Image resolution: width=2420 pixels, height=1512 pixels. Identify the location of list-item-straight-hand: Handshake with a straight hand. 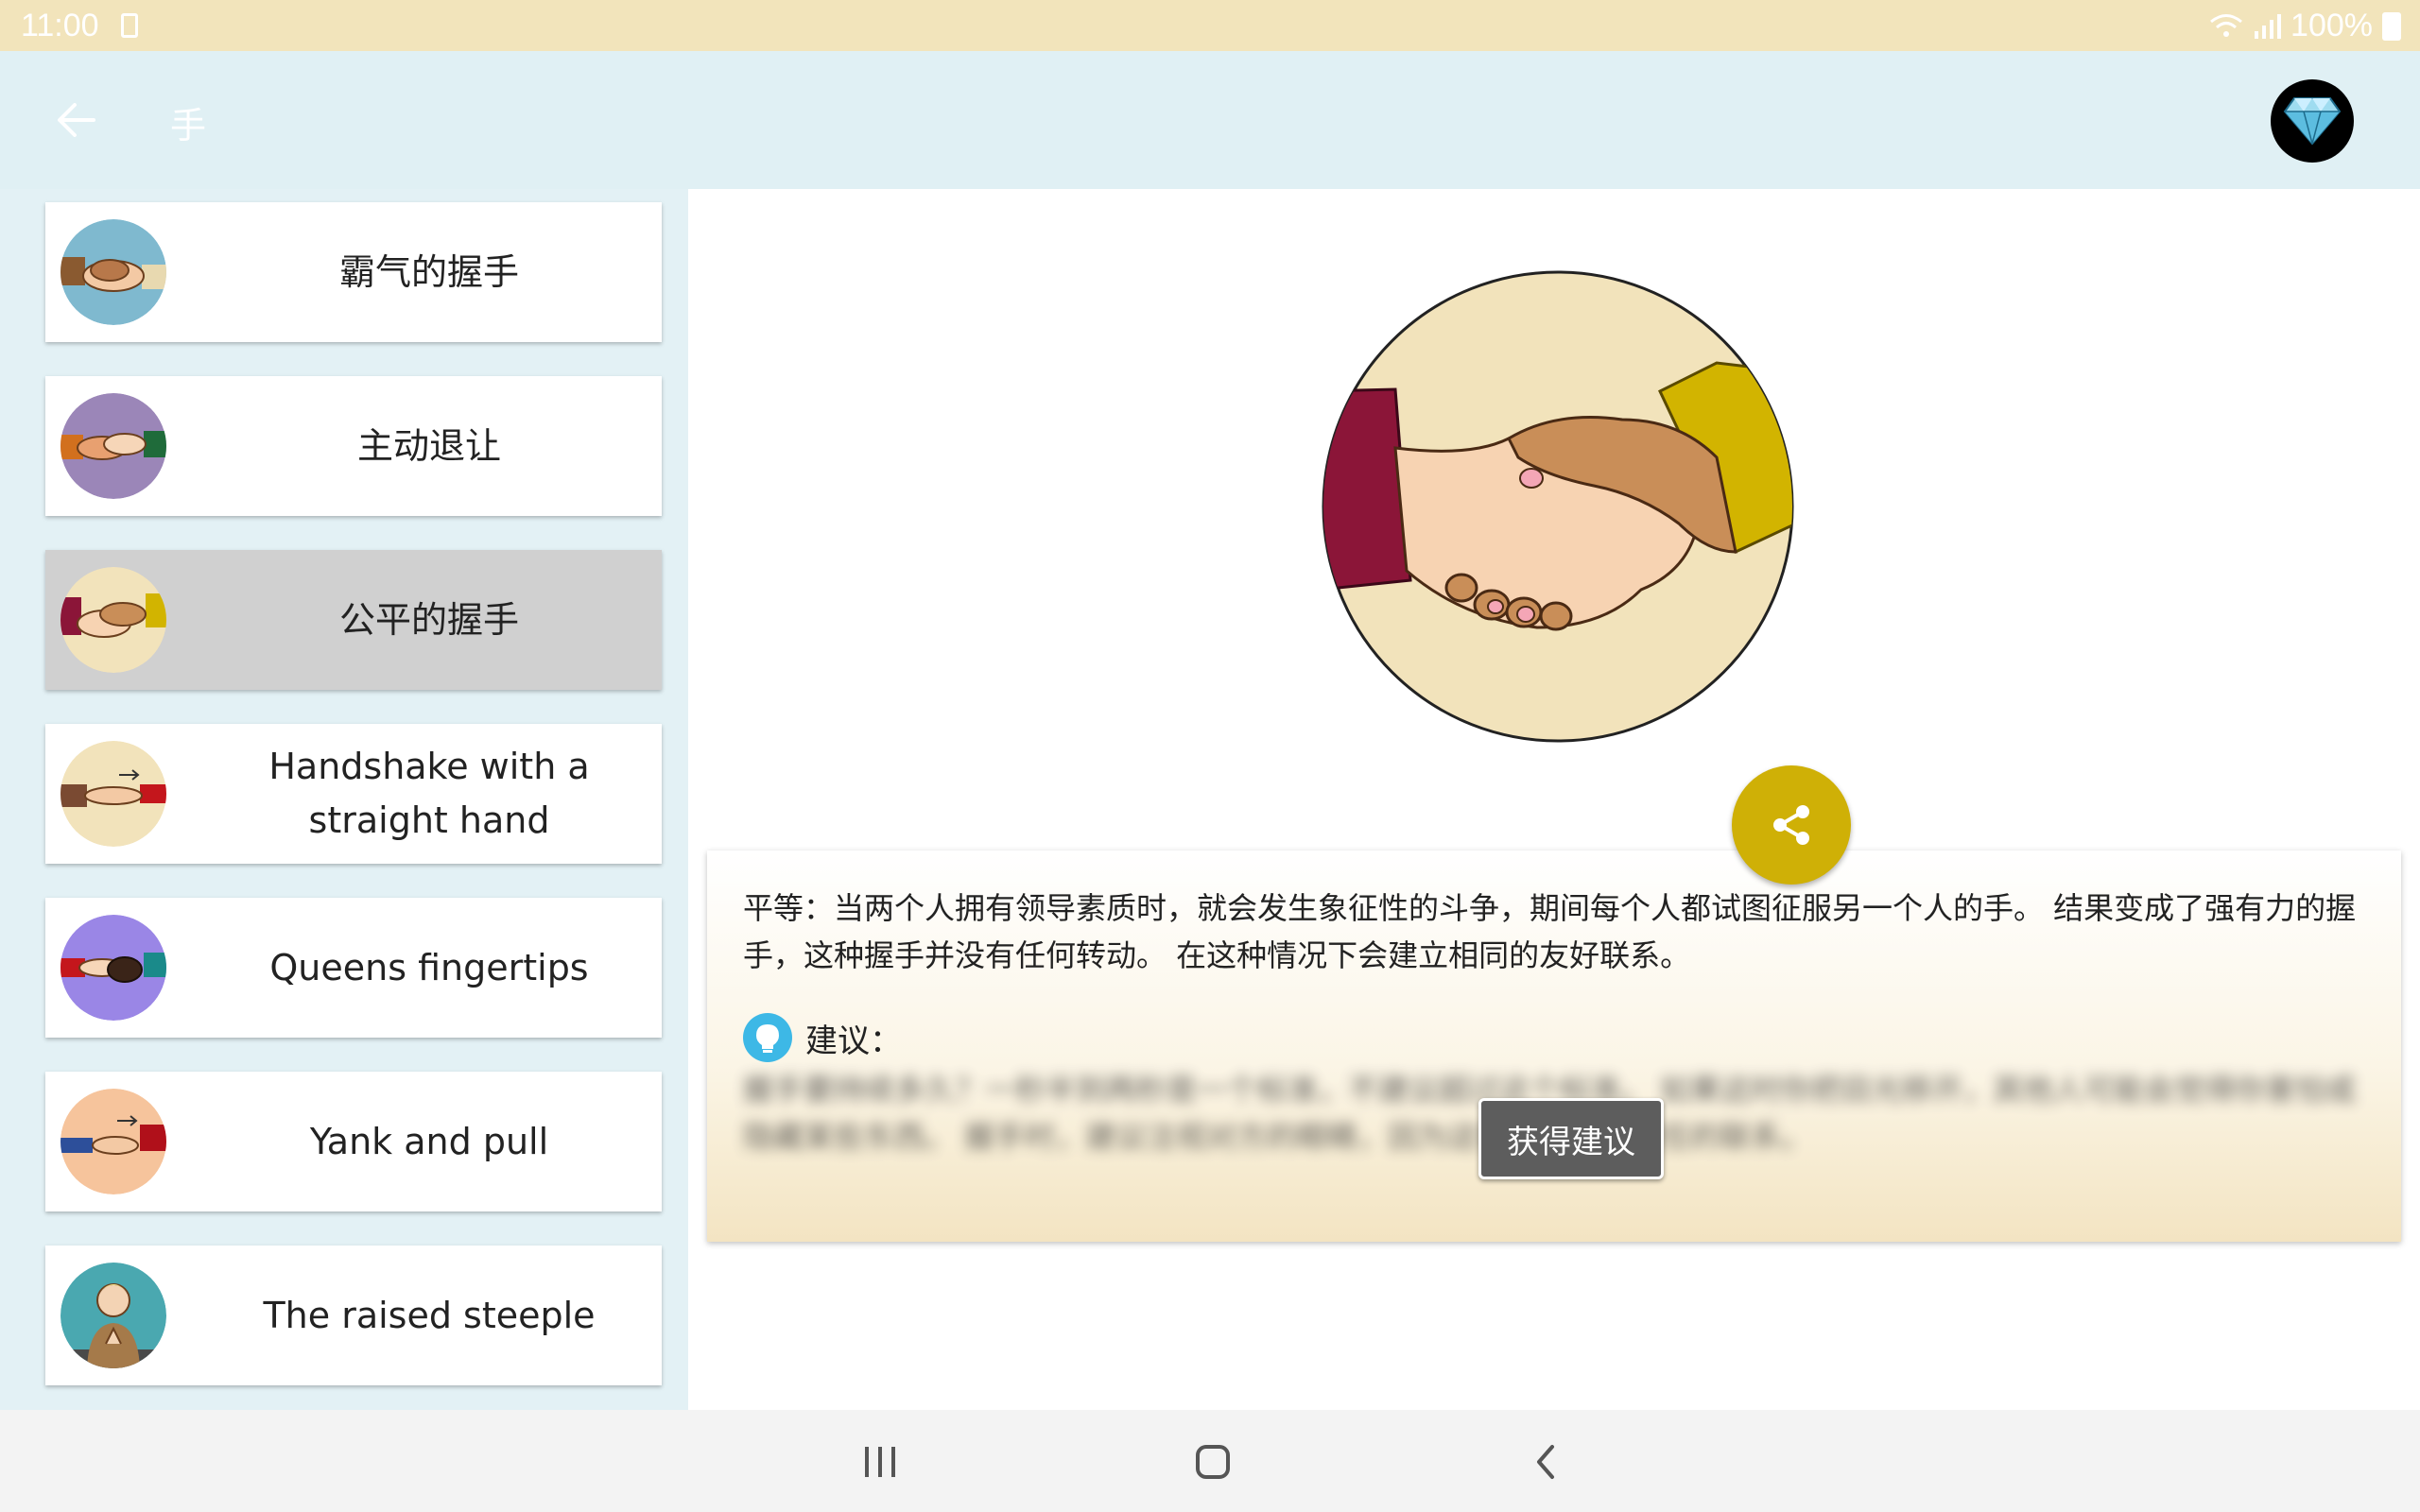
(353, 794).